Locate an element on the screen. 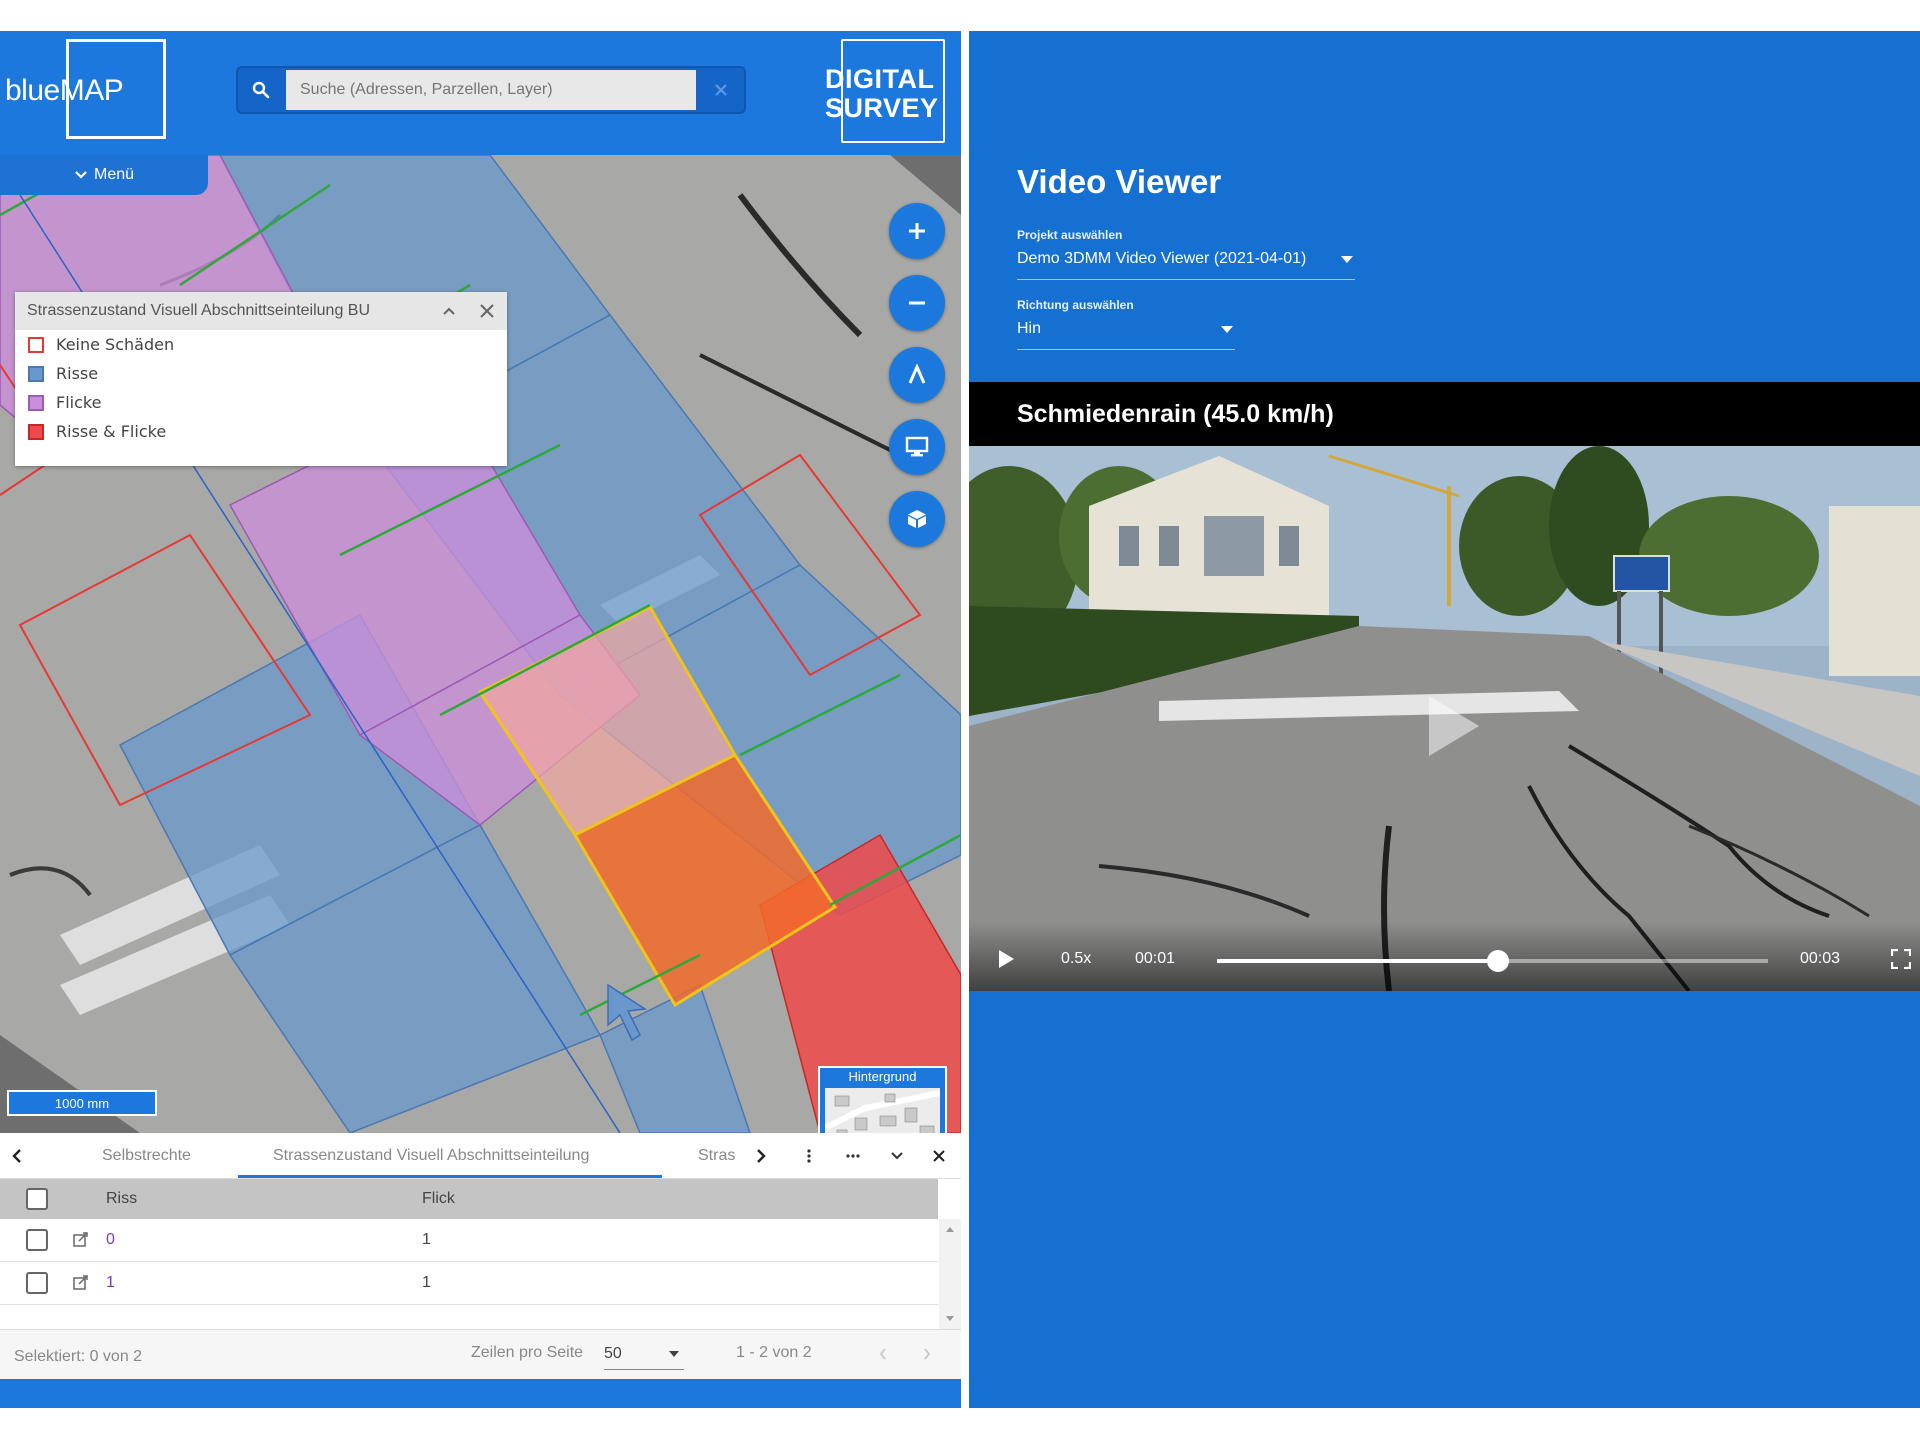 This screenshot has width=1920, height=1440. search-input is located at coordinates (491, 90).